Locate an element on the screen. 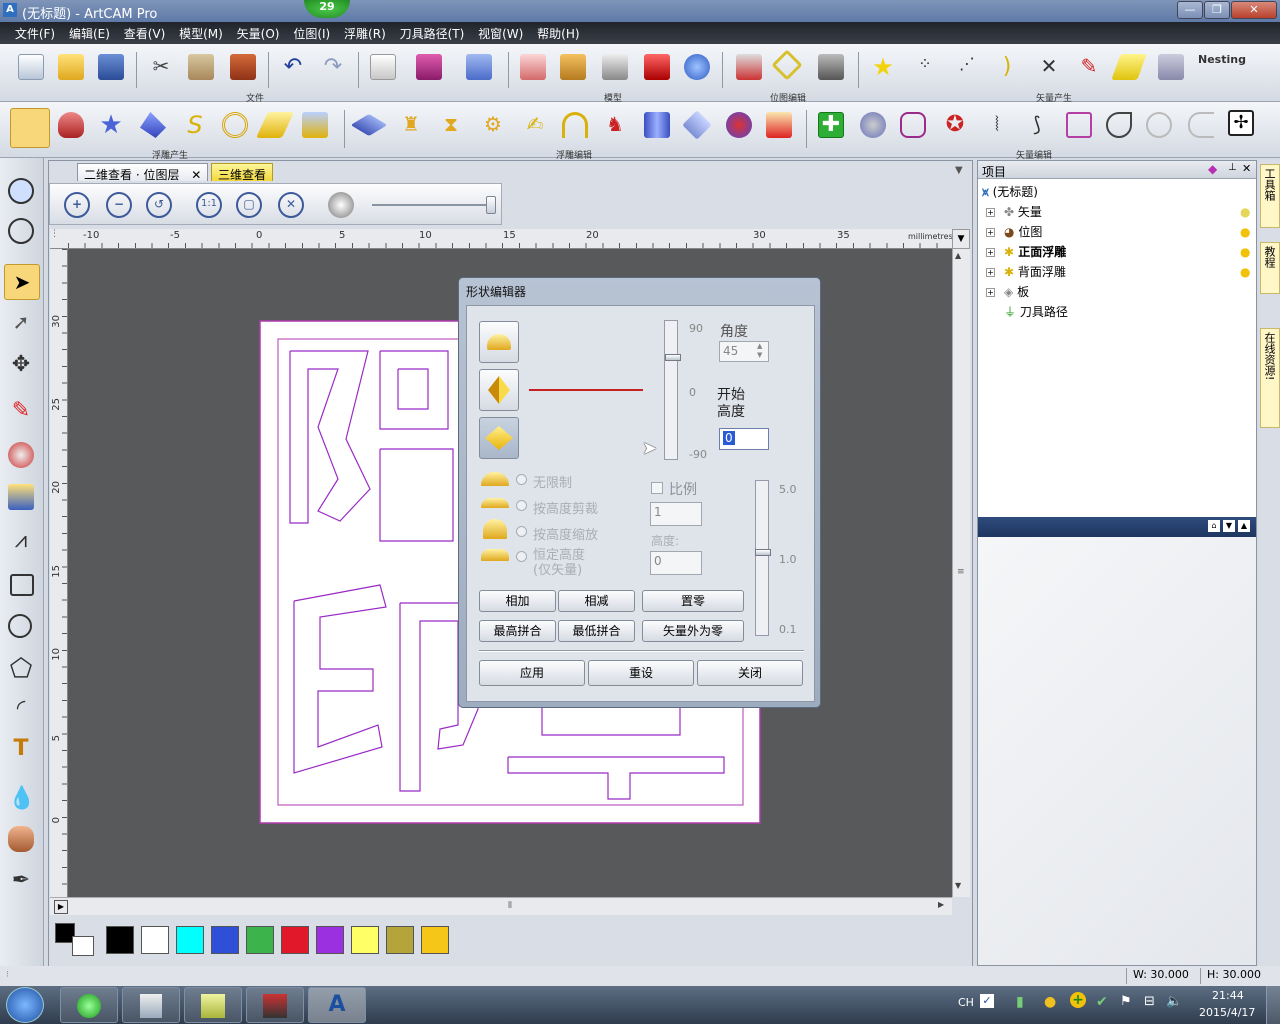 This screenshot has width=1280, height=1024. bitmap-frame-icon is located at coordinates (787, 65).